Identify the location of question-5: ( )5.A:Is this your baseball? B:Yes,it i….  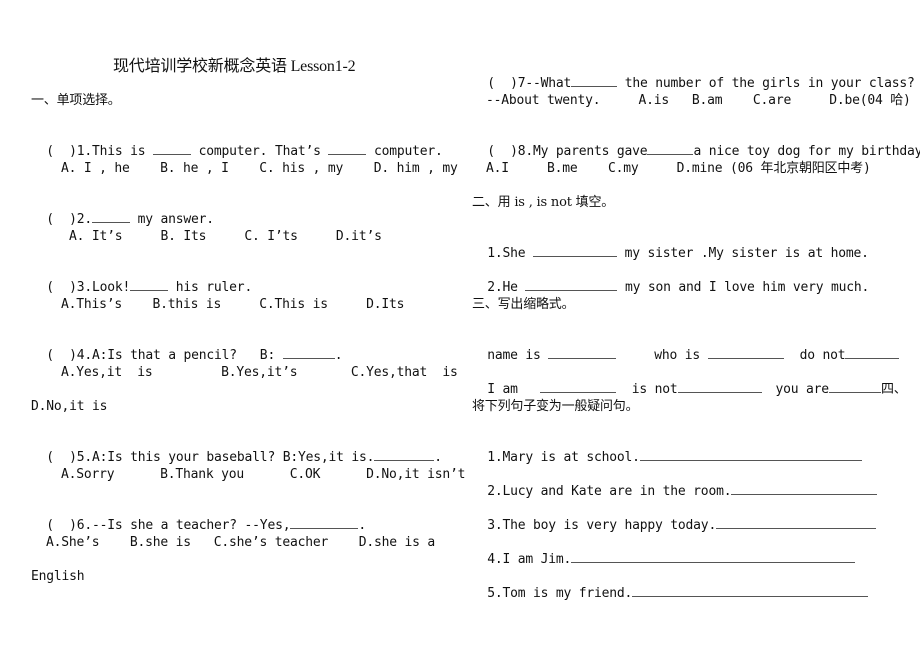
(236, 449).